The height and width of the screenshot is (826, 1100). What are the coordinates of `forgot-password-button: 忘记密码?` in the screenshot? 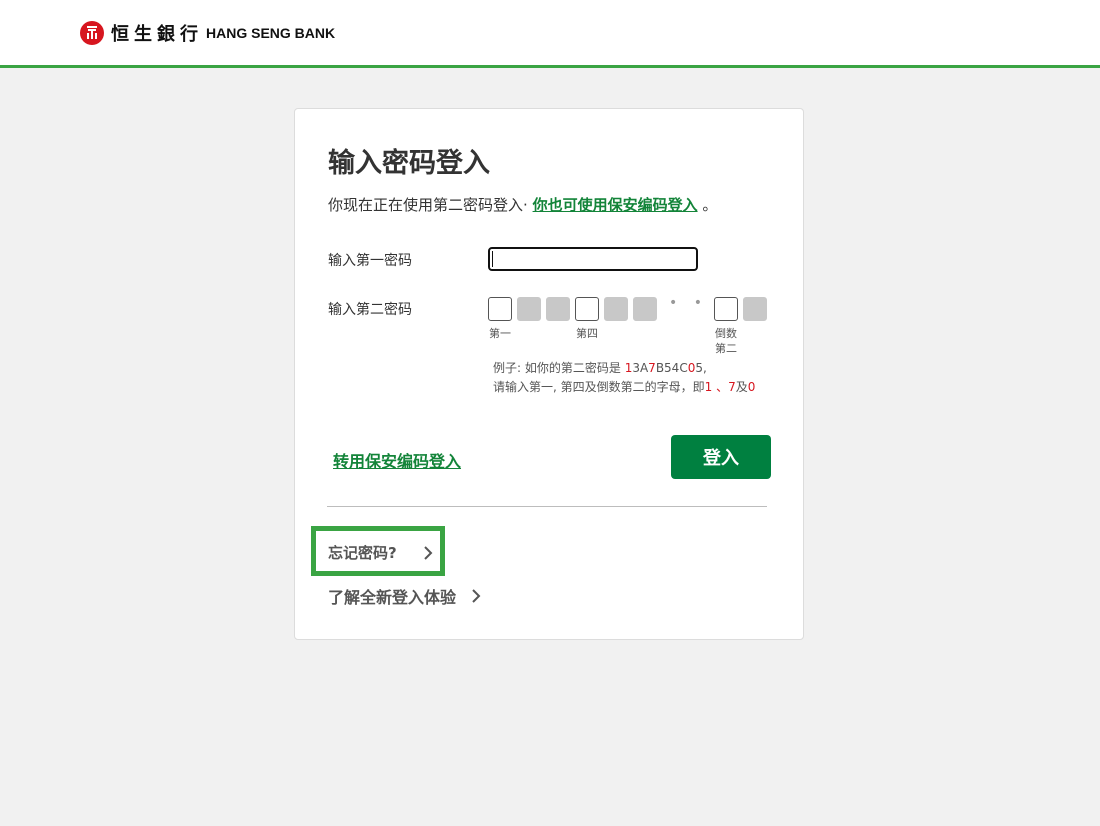 It's located at (378, 551).